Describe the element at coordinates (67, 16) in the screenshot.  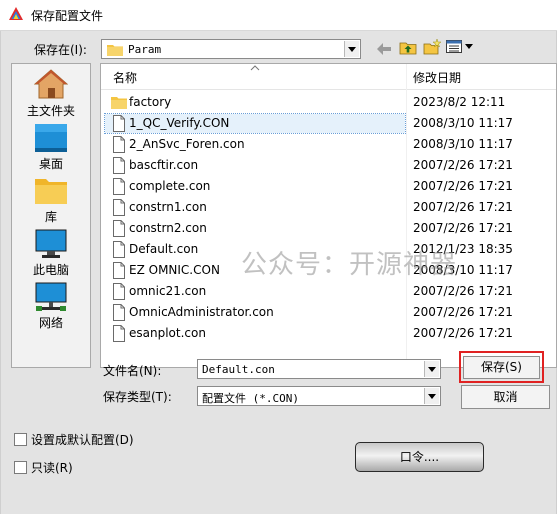
I see `window-title: 保存配置文件` at that location.